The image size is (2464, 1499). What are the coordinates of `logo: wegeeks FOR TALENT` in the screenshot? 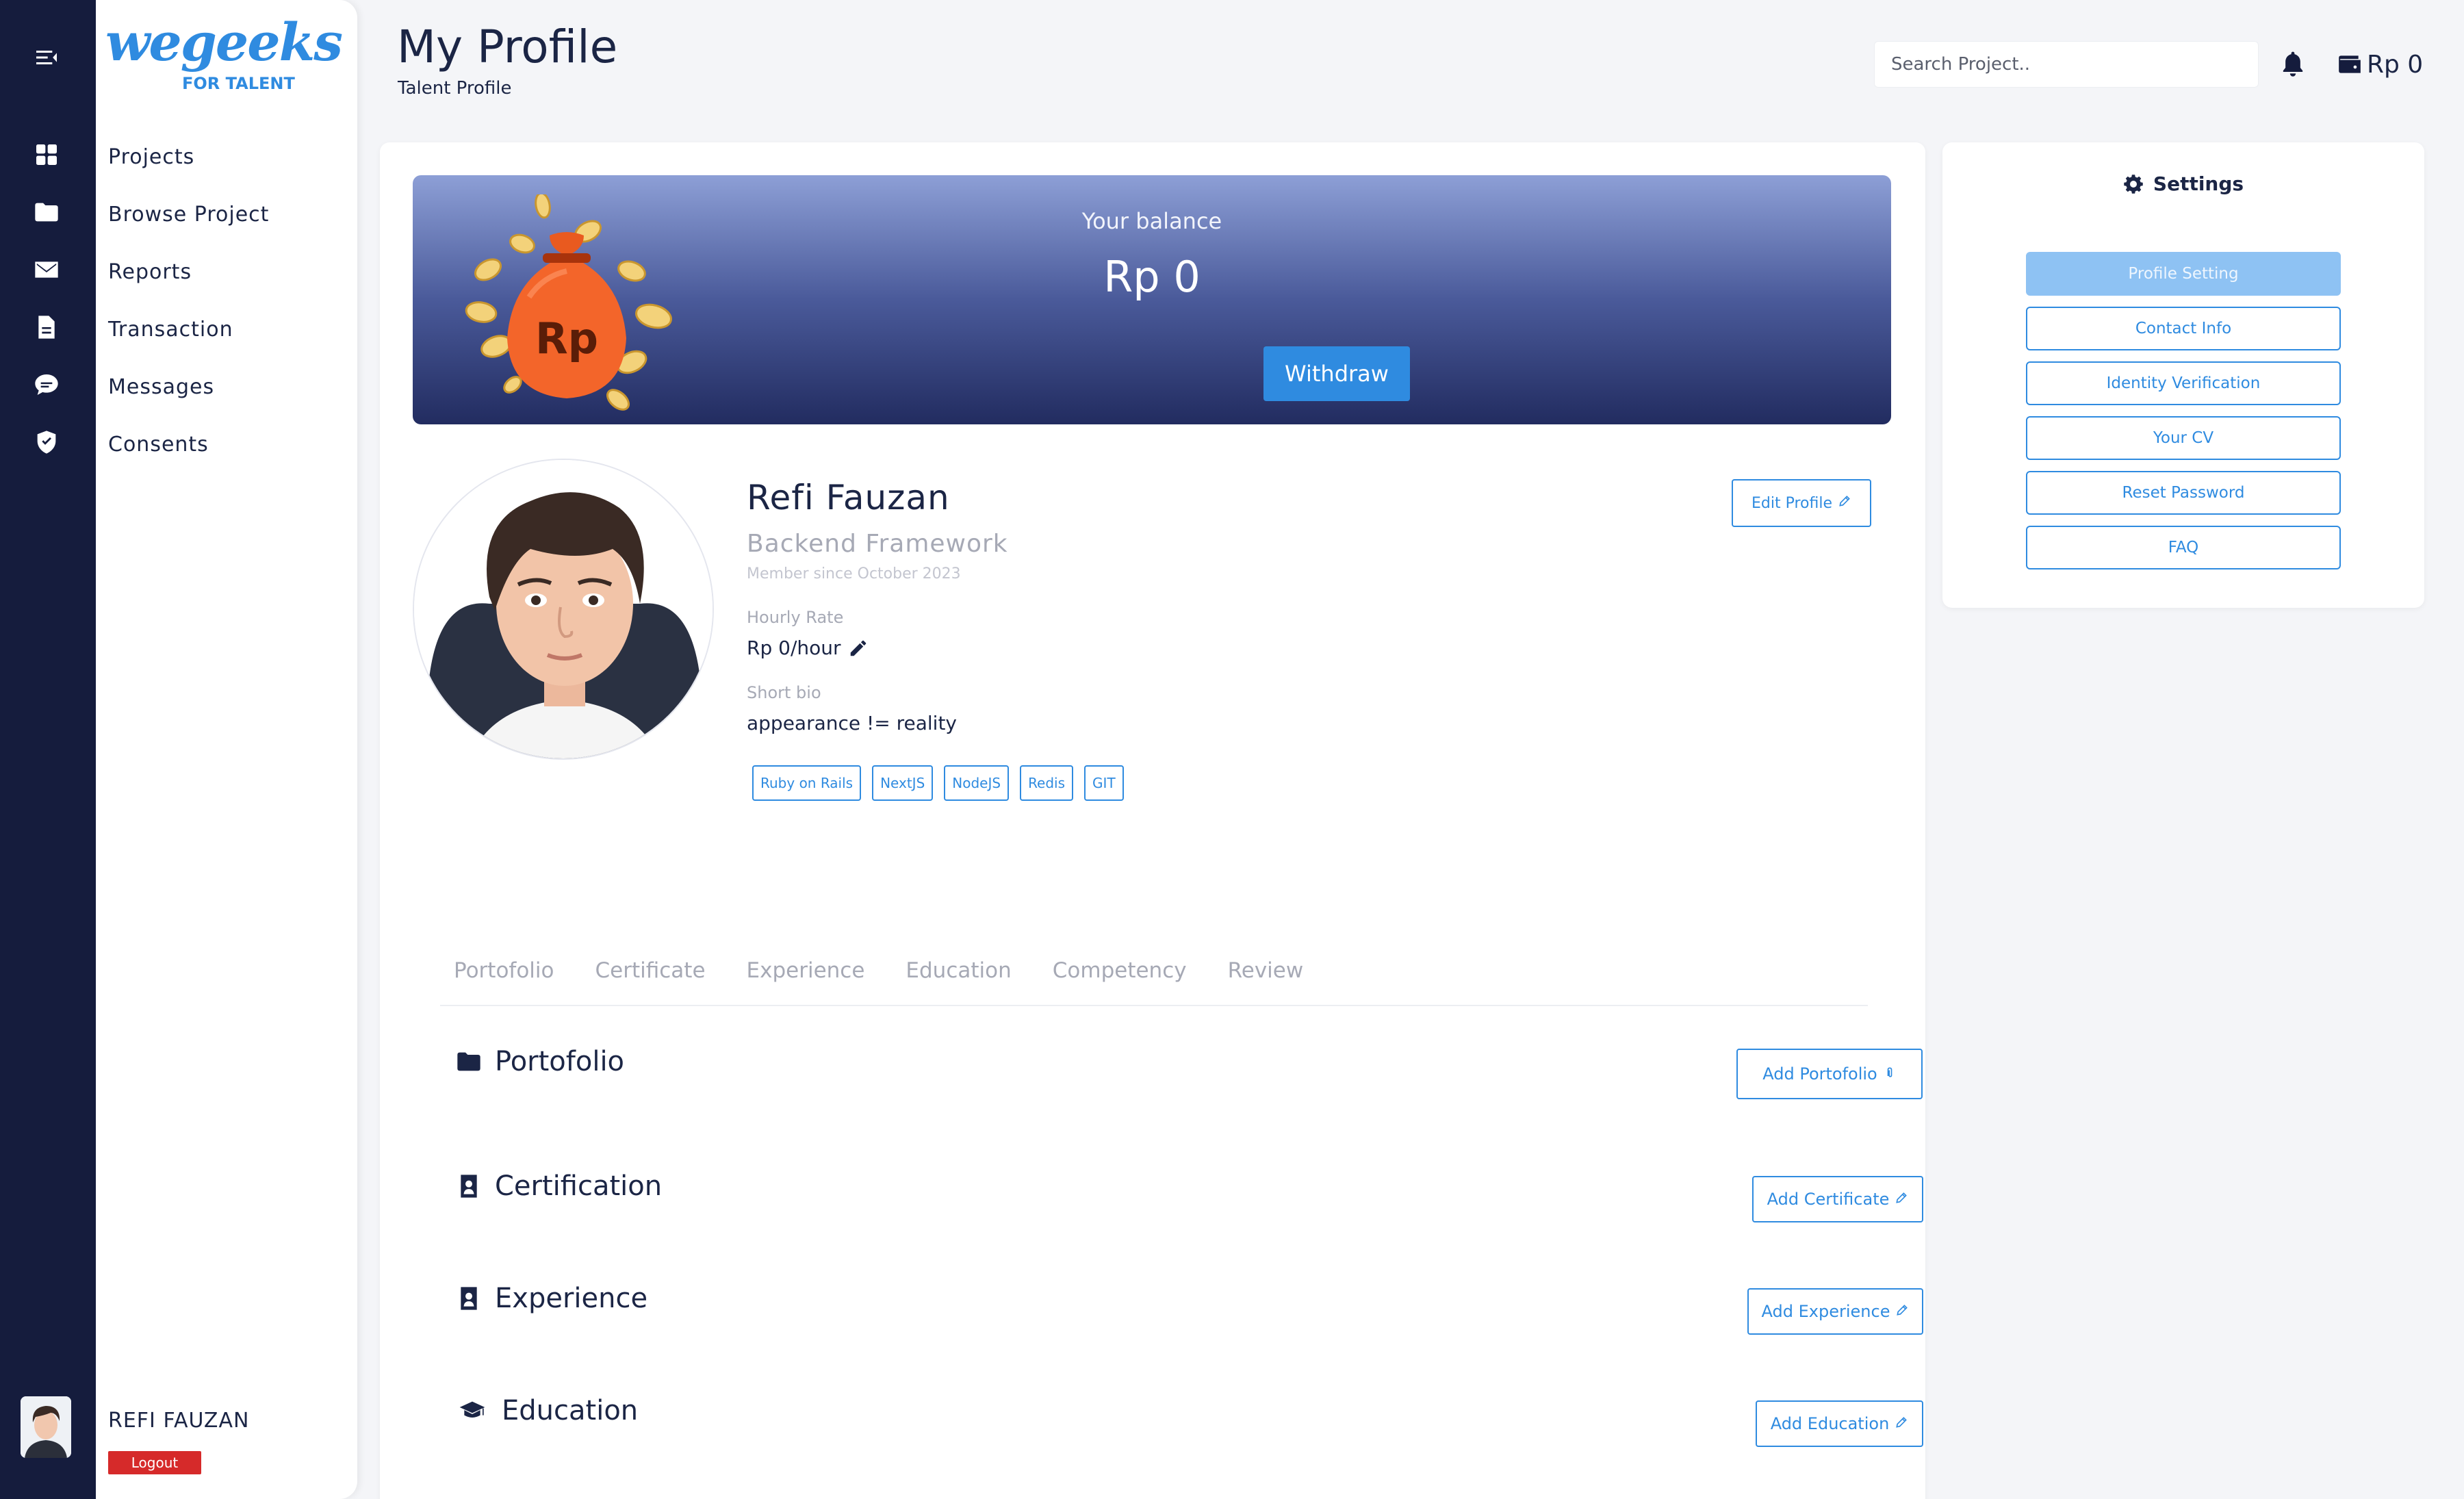 It's located at (224, 55).